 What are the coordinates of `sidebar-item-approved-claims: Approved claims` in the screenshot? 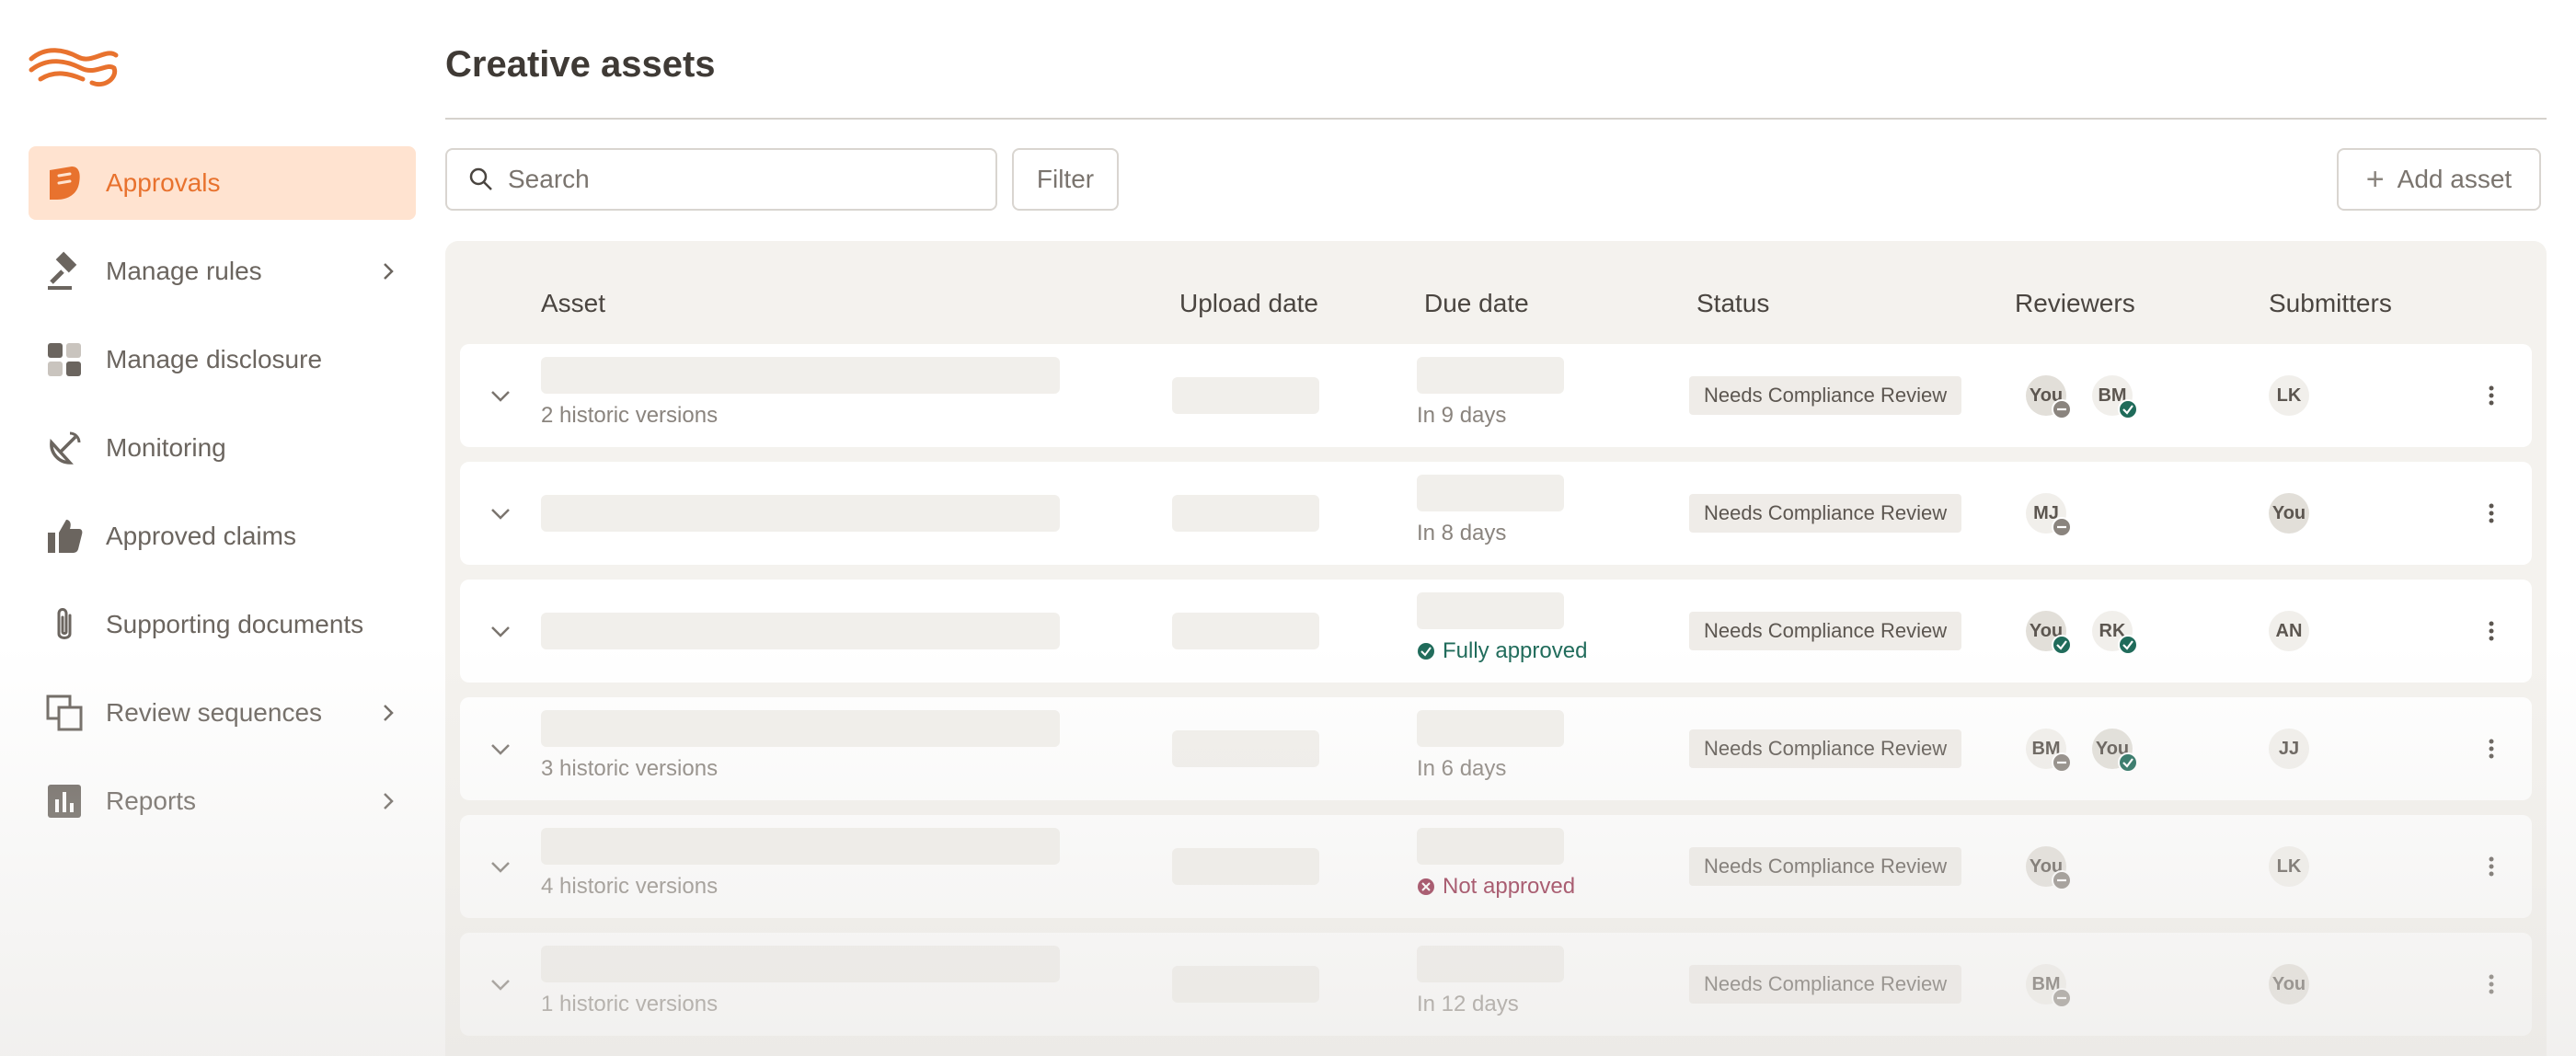 It's located at (222, 536).